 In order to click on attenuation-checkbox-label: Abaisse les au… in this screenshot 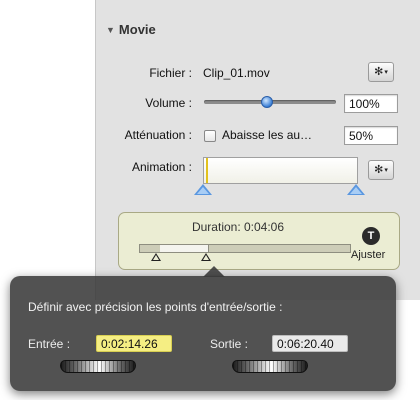, I will do `click(281, 135)`.